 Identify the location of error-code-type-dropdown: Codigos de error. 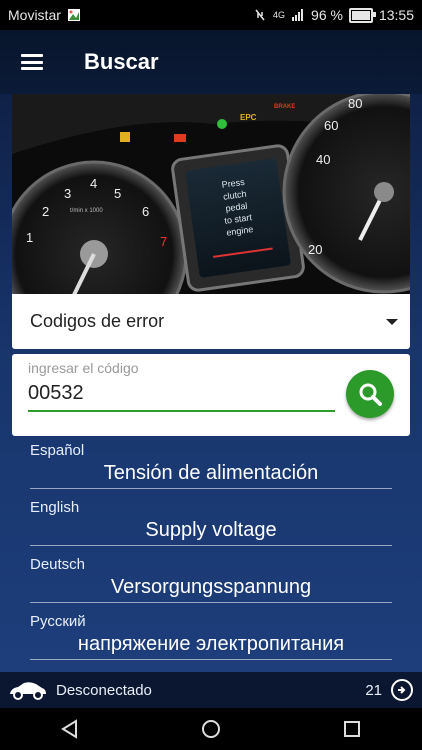
(211, 321).